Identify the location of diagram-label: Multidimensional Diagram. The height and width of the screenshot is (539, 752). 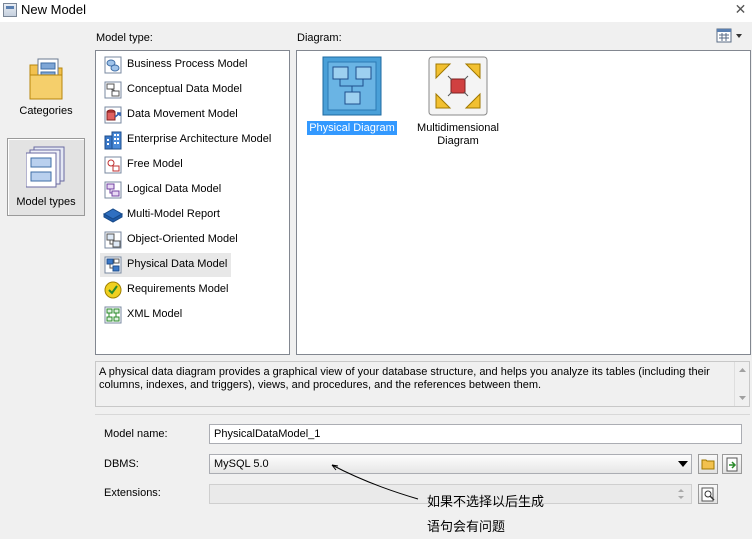
(458, 134).